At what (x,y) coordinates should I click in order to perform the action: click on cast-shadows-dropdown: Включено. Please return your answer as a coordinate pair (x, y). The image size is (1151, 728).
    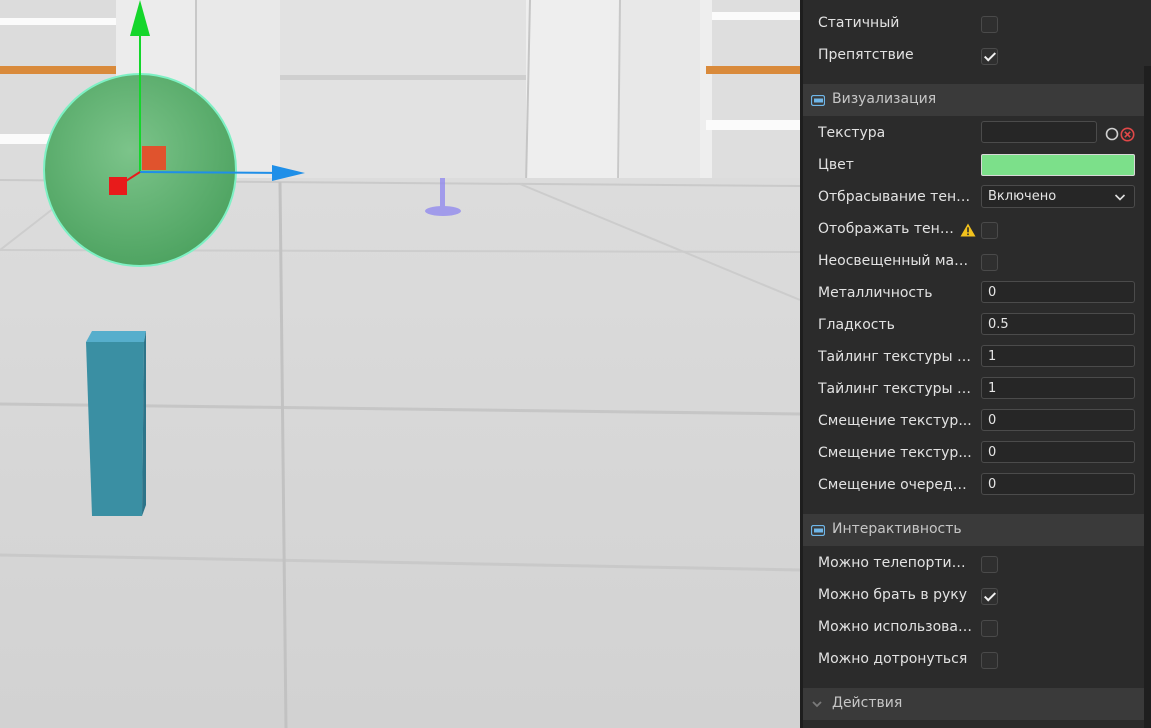
    Looking at the image, I should click on (1058, 196).